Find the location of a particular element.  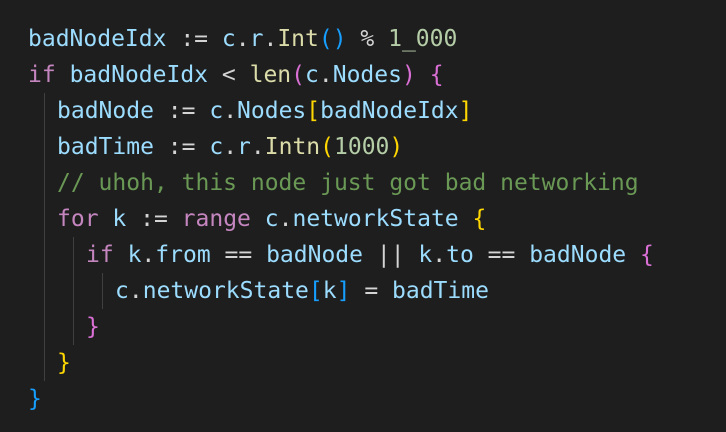

token: to is located at coordinates (460, 255).